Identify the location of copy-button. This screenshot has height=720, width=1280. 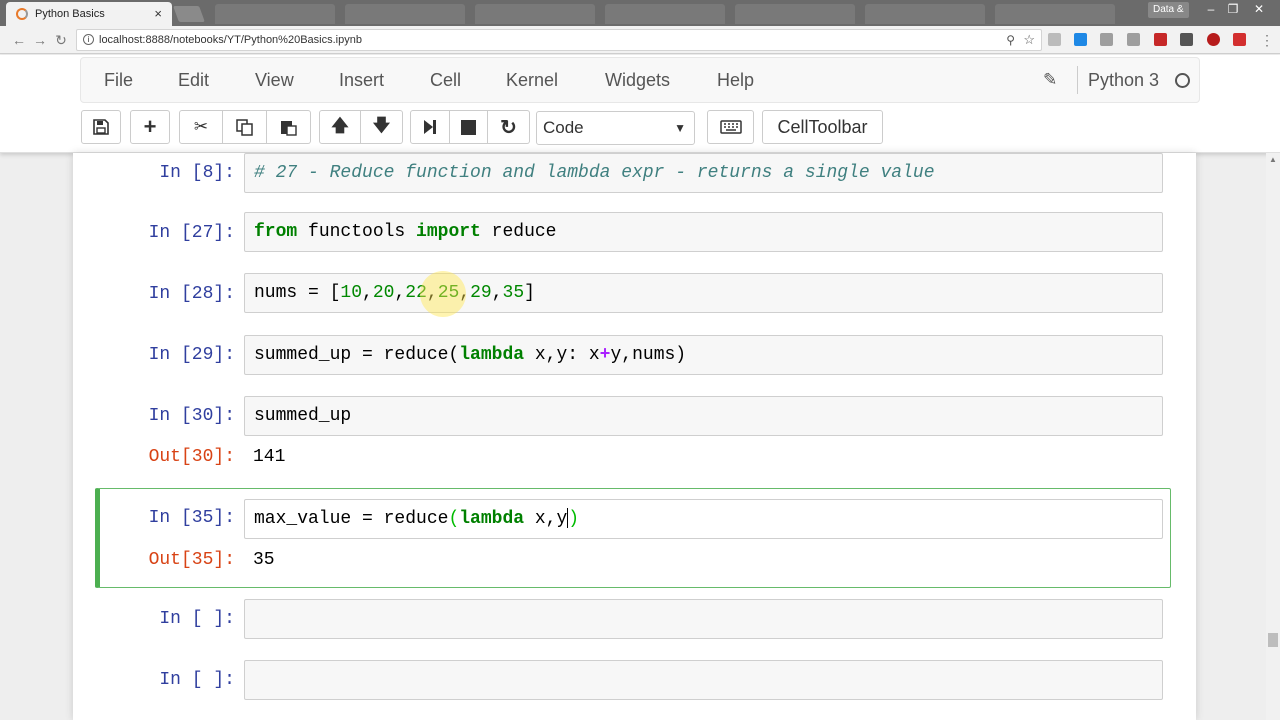
(245, 127).